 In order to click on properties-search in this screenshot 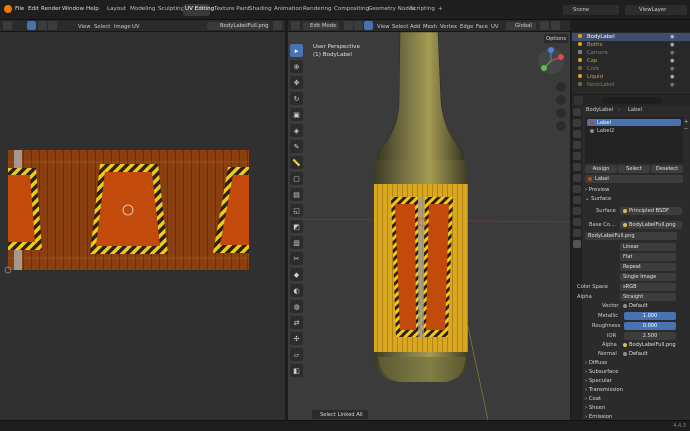, I will do `click(632, 100)`.